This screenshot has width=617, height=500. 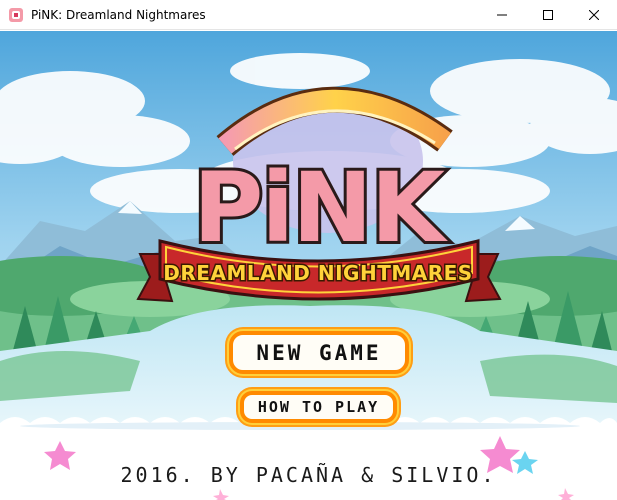 I want to click on window-title: PiNK: Dreamland Nightmares, so click(x=118, y=14).